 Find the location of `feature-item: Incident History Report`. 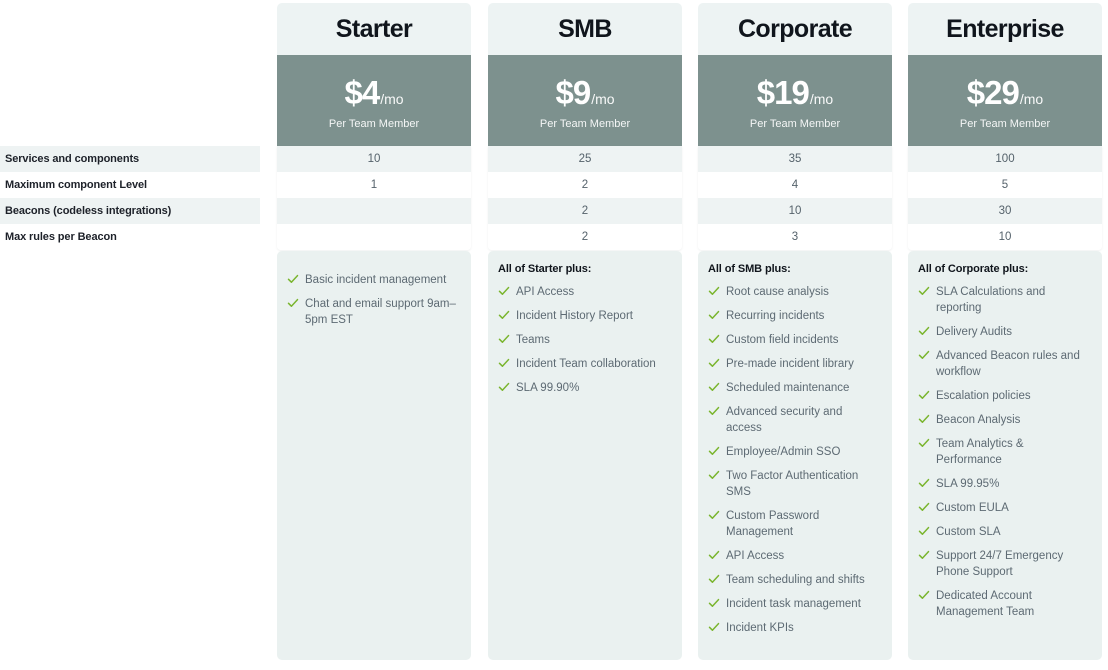

feature-item: Incident History Report is located at coordinates (584, 316).